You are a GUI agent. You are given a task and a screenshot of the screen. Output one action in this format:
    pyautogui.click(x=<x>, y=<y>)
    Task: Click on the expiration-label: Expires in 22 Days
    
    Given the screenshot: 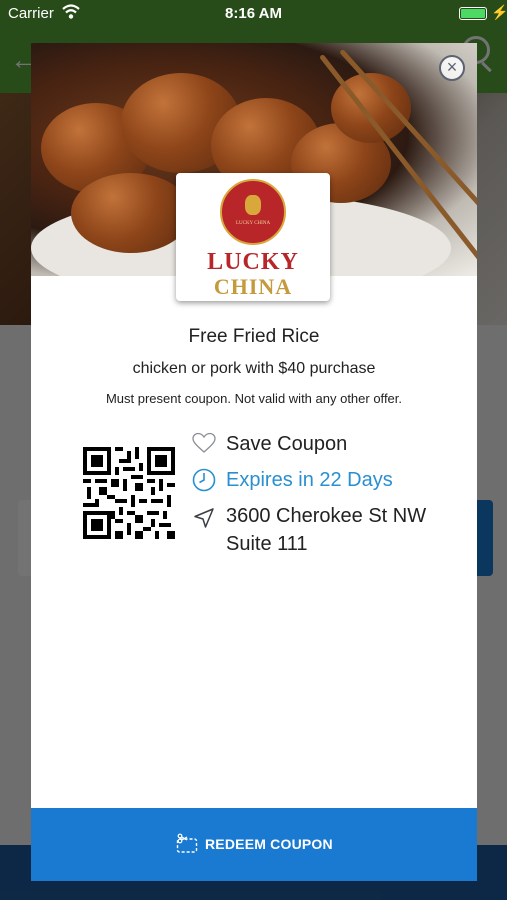 What is the action you would take?
    pyautogui.click(x=309, y=480)
    